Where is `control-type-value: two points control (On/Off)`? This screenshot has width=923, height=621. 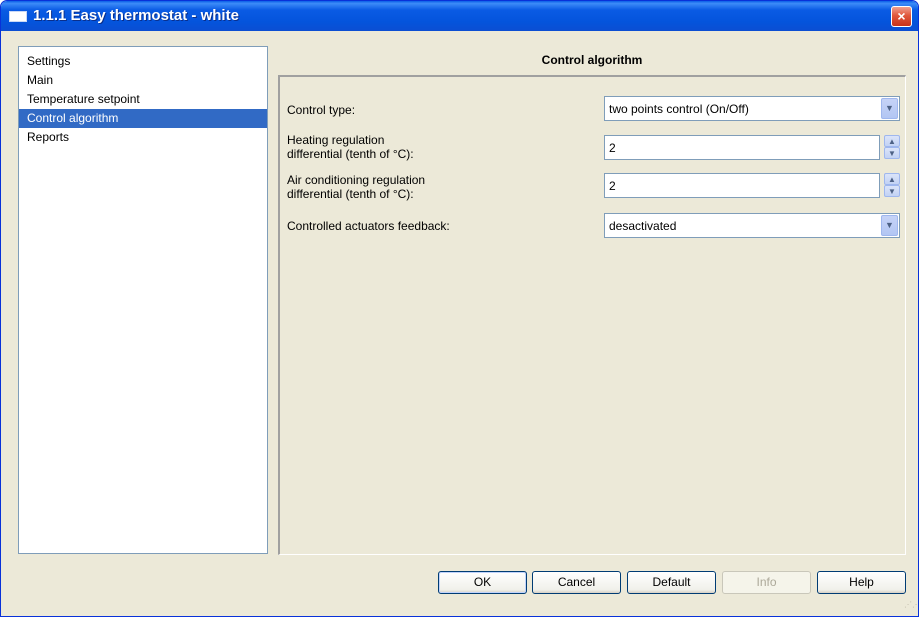
control-type-value: two points control (On/Off) is located at coordinates (679, 109).